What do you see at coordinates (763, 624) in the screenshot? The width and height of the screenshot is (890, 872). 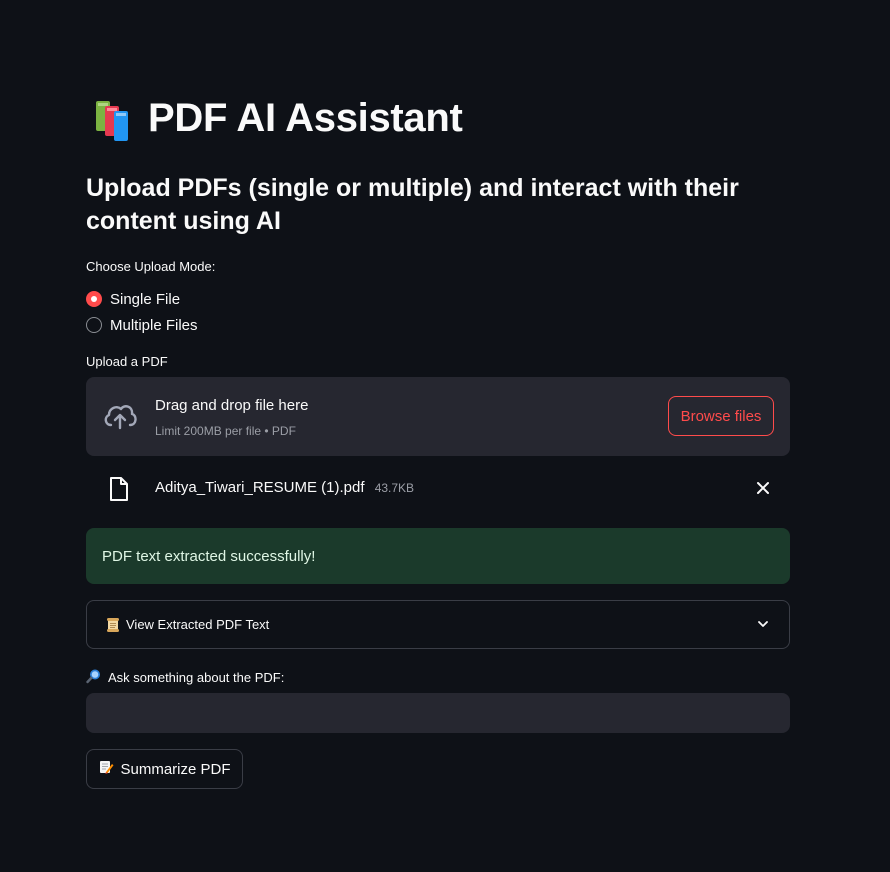 I see `chevron-down-icon` at bounding box center [763, 624].